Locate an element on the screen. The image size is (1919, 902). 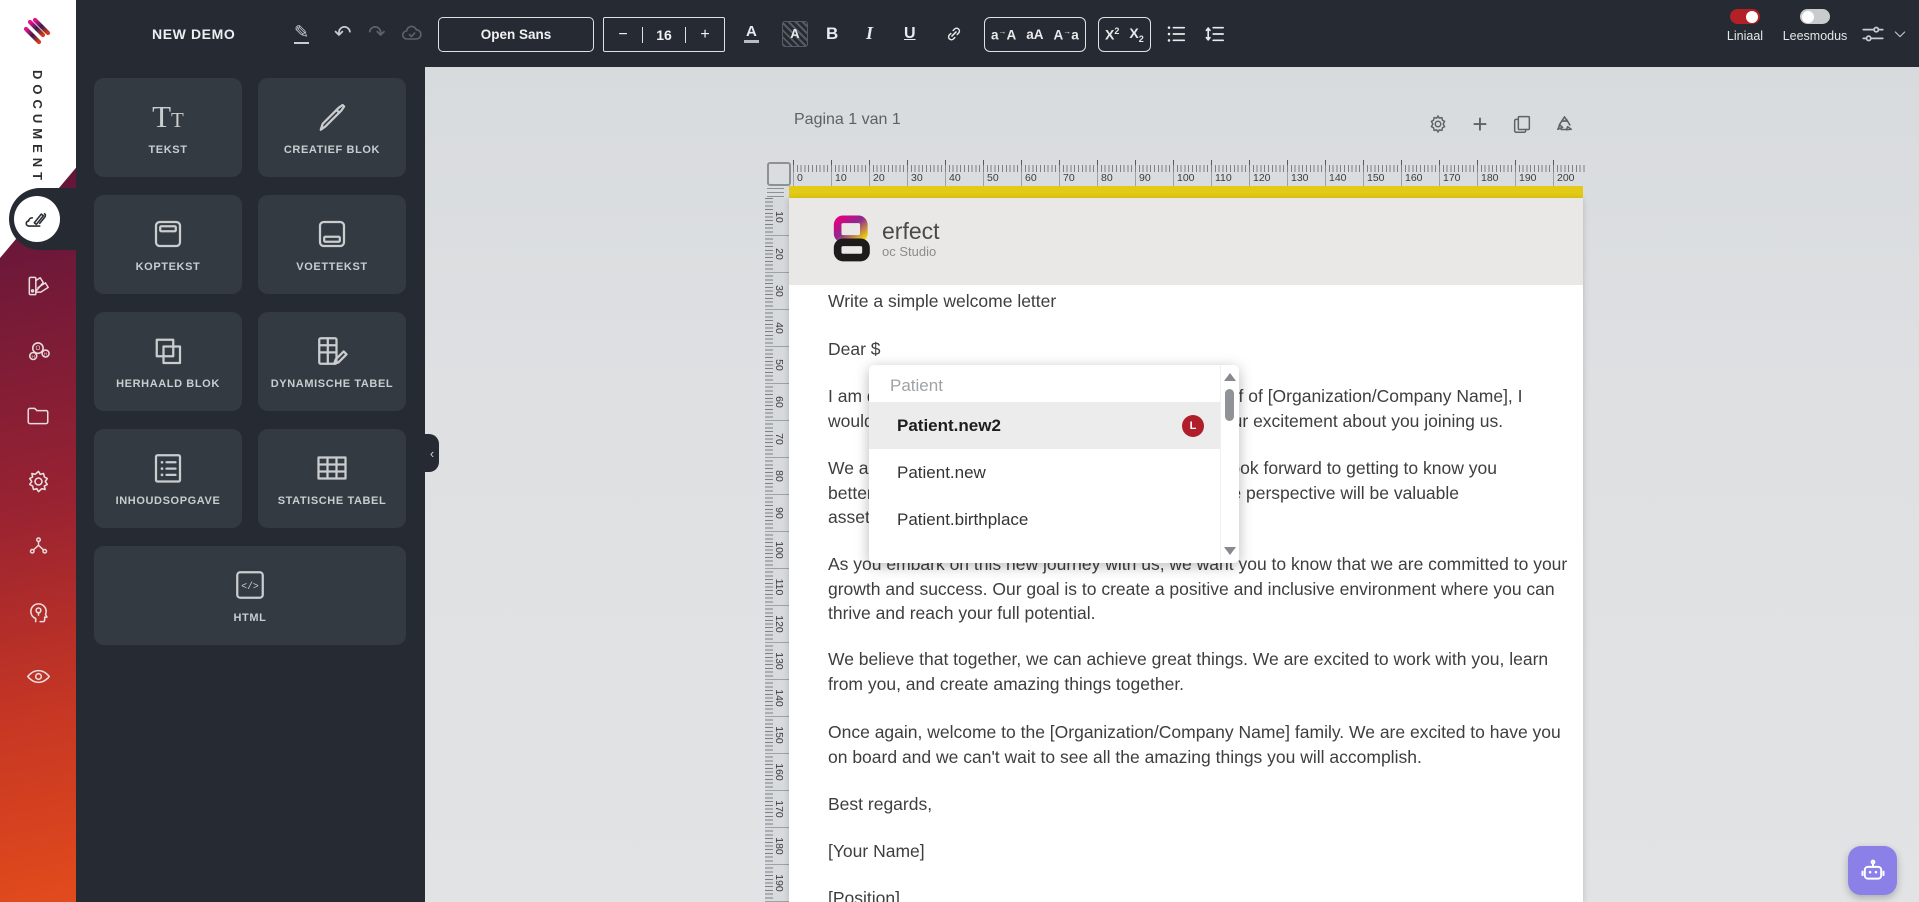
redo-button: ↷ is located at coordinates (377, 33).